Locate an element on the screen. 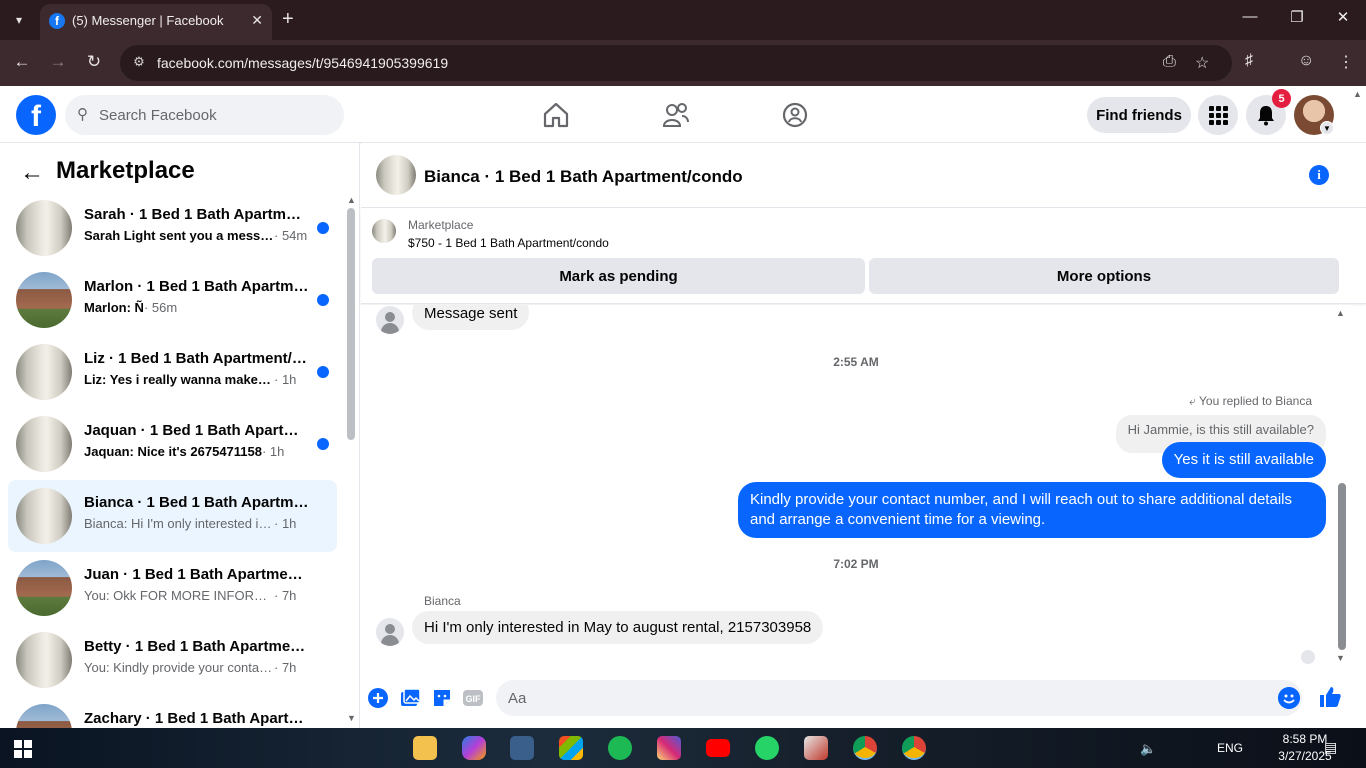 Image resolution: width=1366 pixels, height=768 pixels. message-timestamp: 7:02 PM is located at coordinates (856, 564).